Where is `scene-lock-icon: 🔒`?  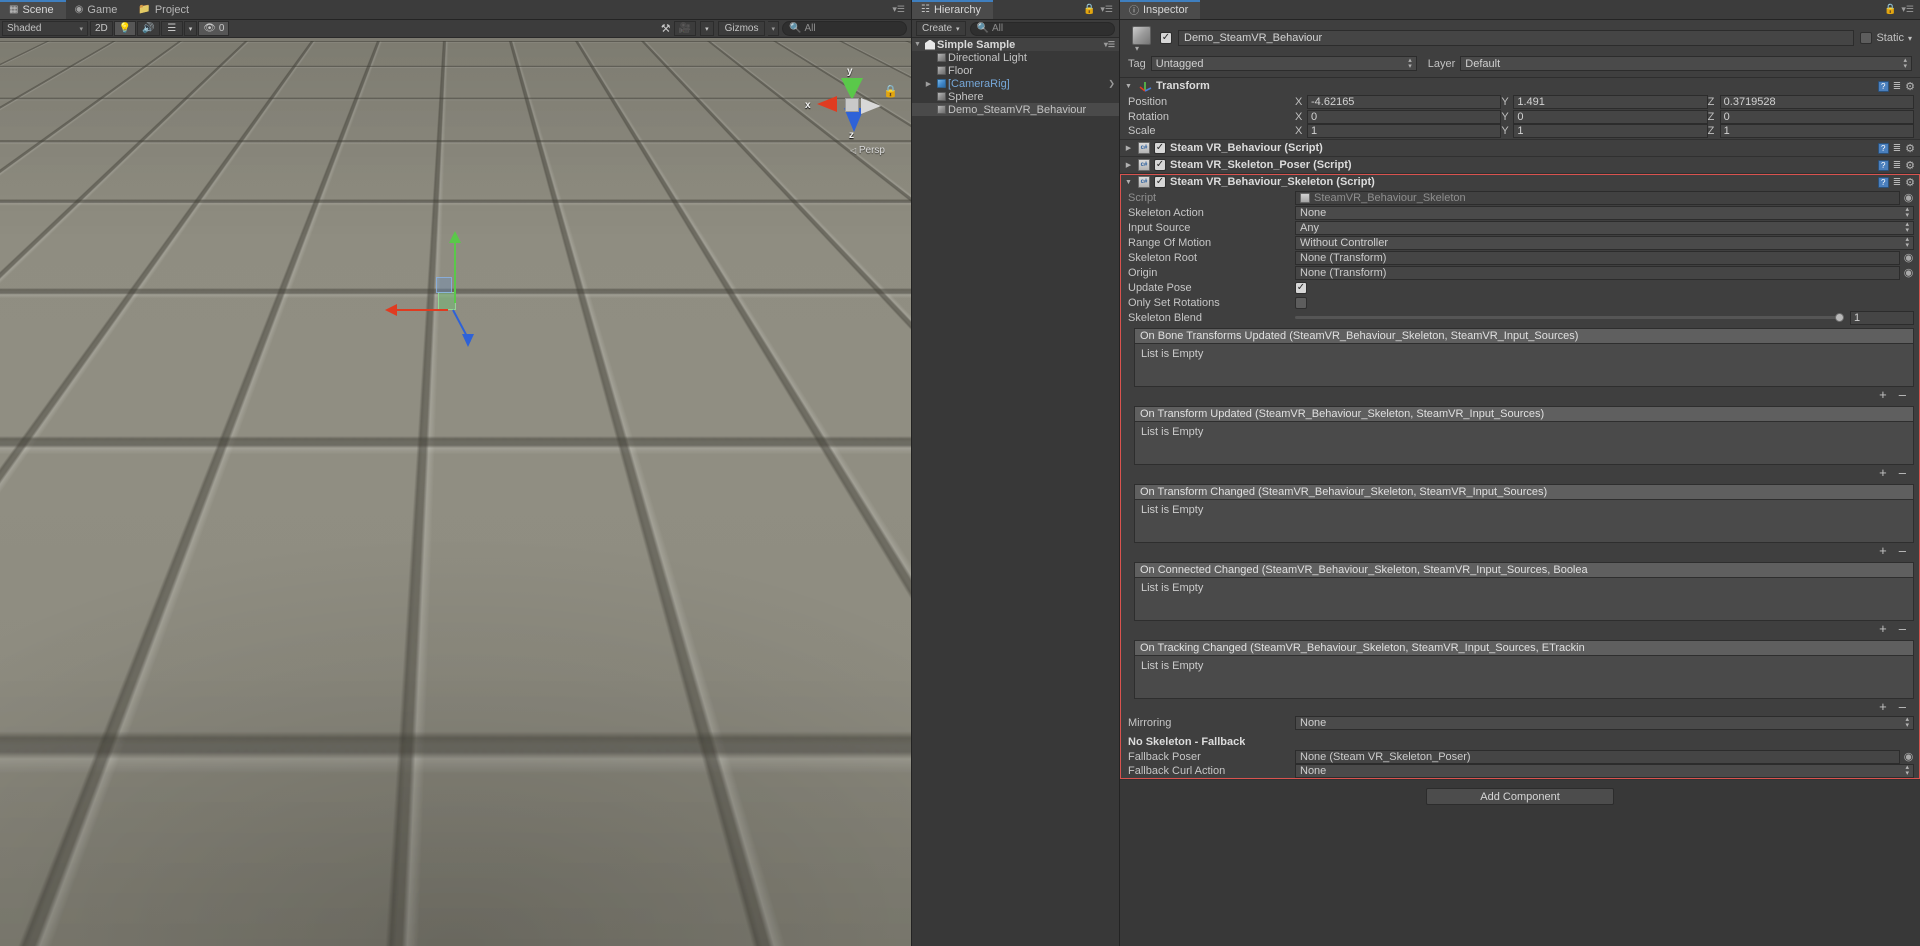
scene-lock-icon: 🔒 is located at coordinates (890, 91).